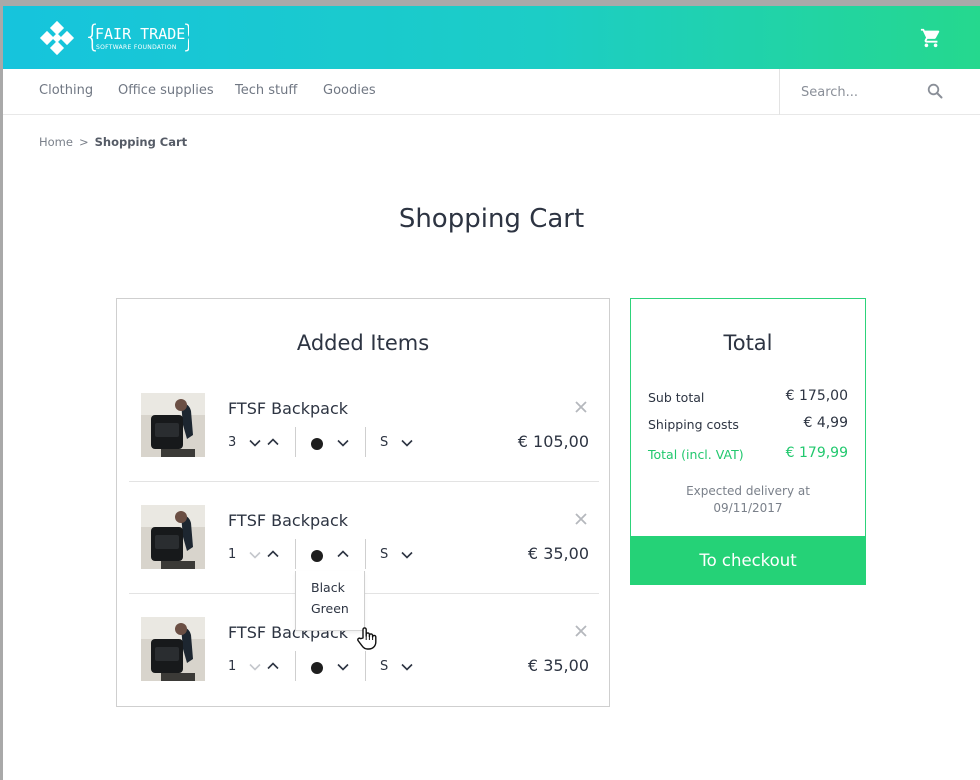 The height and width of the screenshot is (780, 980). Describe the element at coordinates (140, 34) in the screenshot. I see `logo-title: FAIR TRADE` at that location.